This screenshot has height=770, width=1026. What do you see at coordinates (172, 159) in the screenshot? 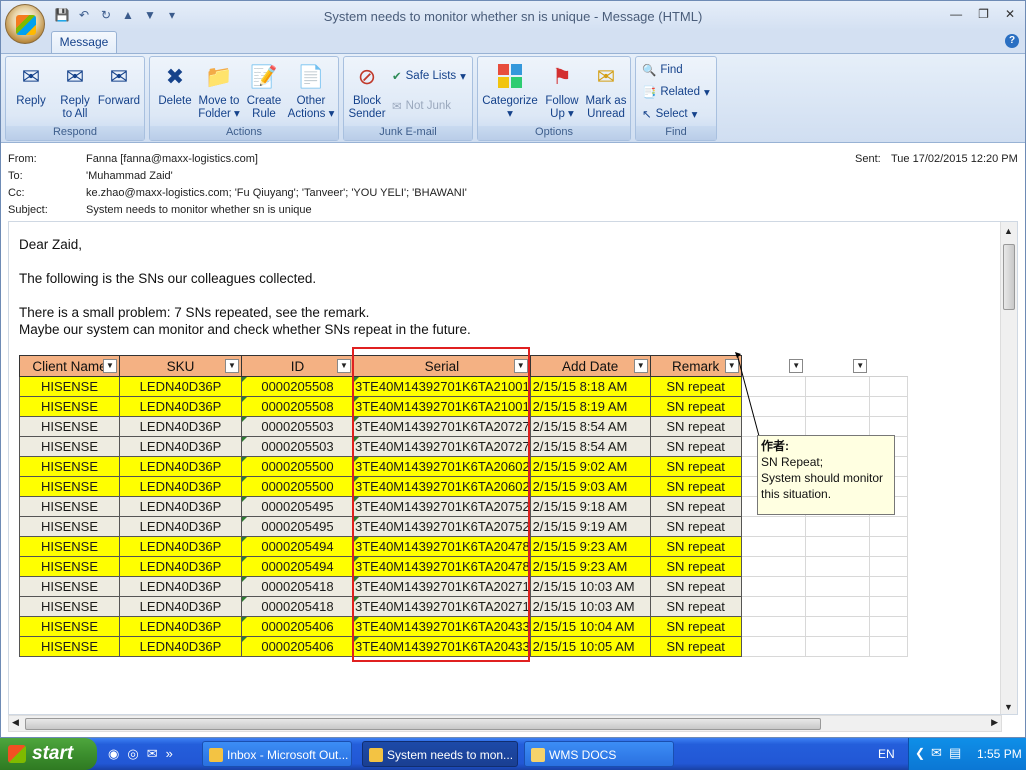
I see `from-value: Fanna [fanna@maxx-logistics.com]` at bounding box center [172, 159].